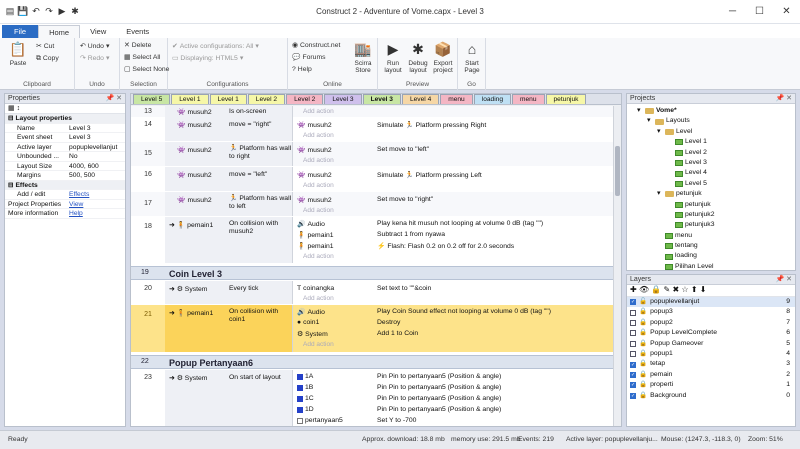 This screenshot has width=800, height=449. What do you see at coordinates (472, 57) in the screenshot?
I see `start-page-button: ⌂ Start Page` at bounding box center [472, 57].